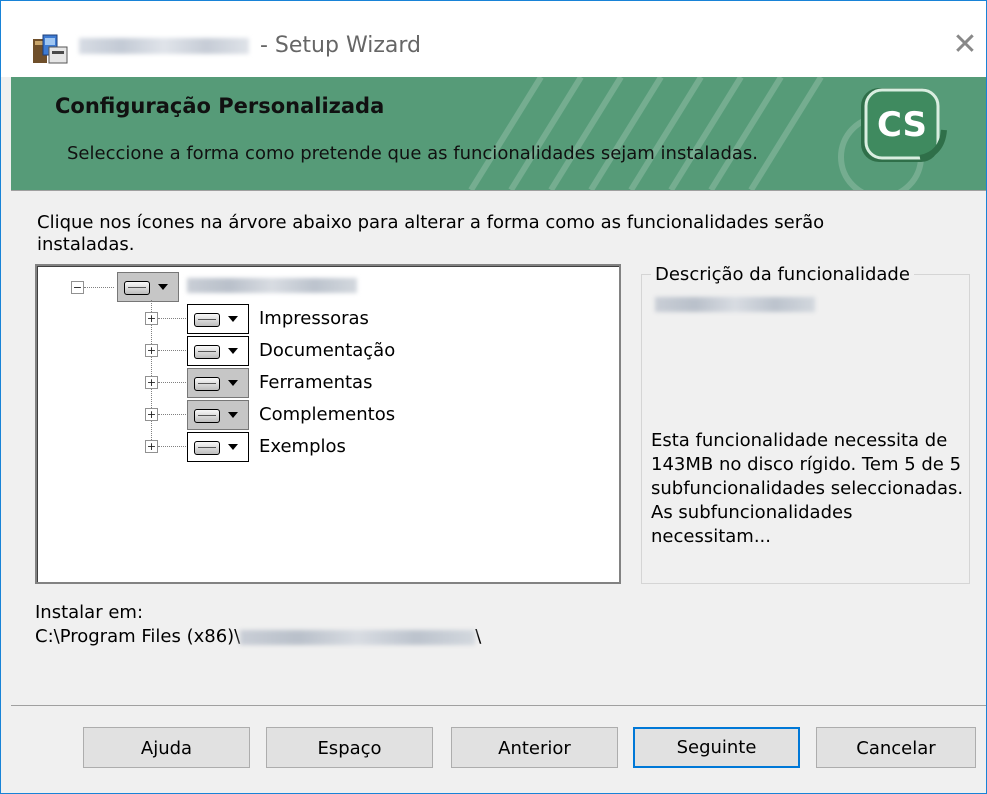  What do you see at coordinates (250, 45) in the screenshot?
I see `window-title: - Setup Wizard` at bounding box center [250, 45].